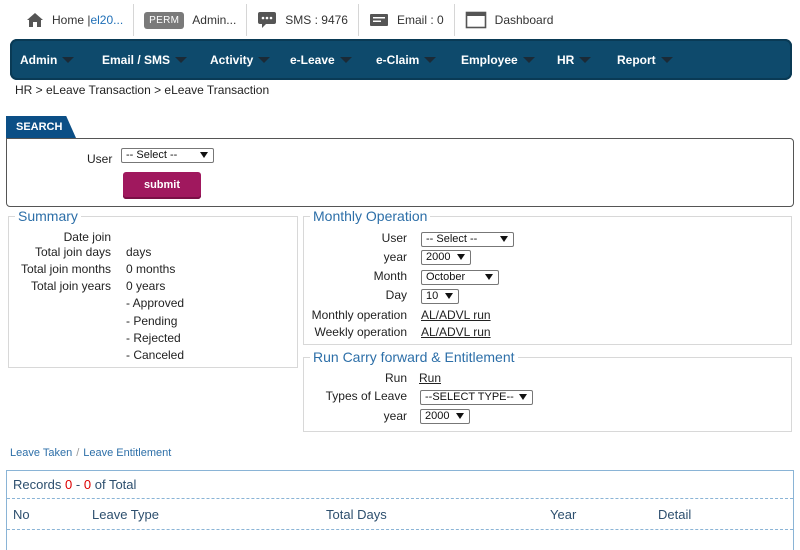  I want to click on nav-label: e-Claim, so click(398, 59).